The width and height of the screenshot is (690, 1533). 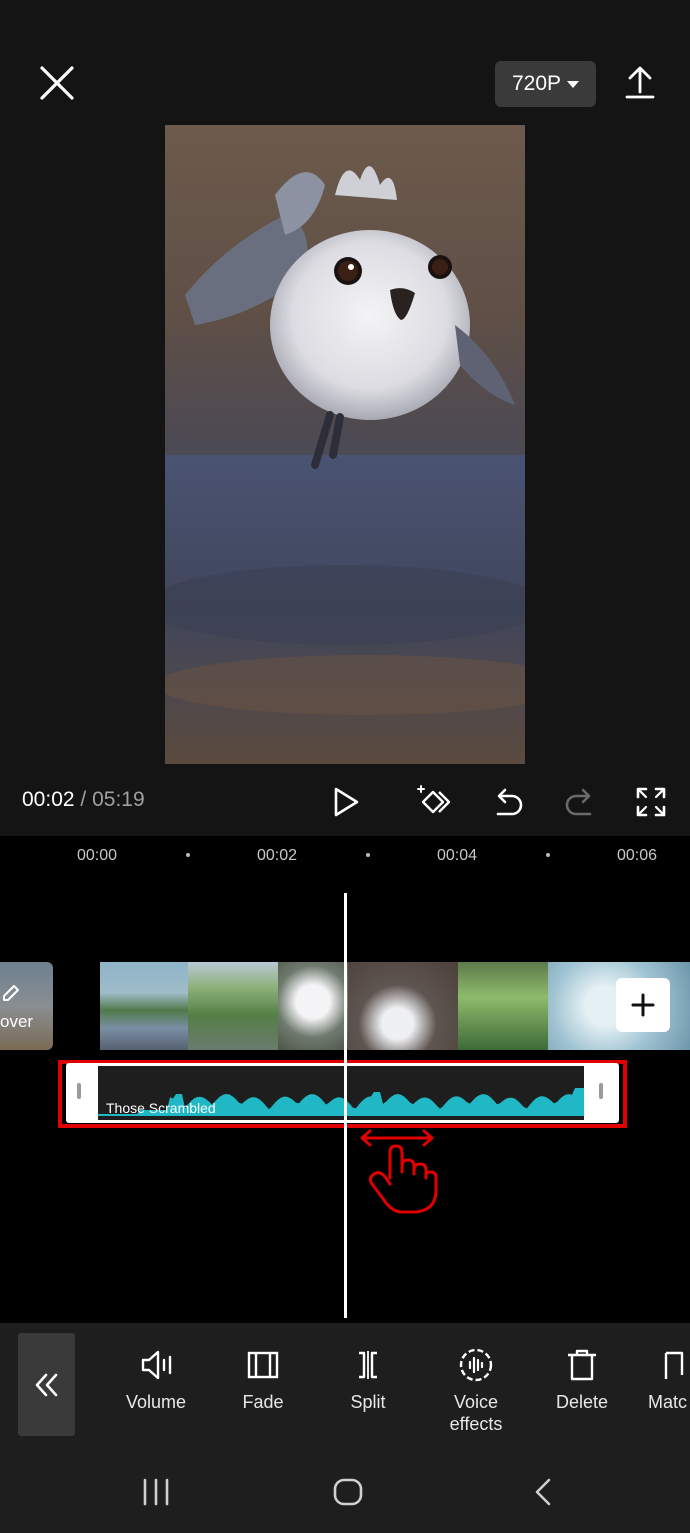 What do you see at coordinates (161, 1108) in the screenshot?
I see `audio-clip-name: Those Scrambled` at bounding box center [161, 1108].